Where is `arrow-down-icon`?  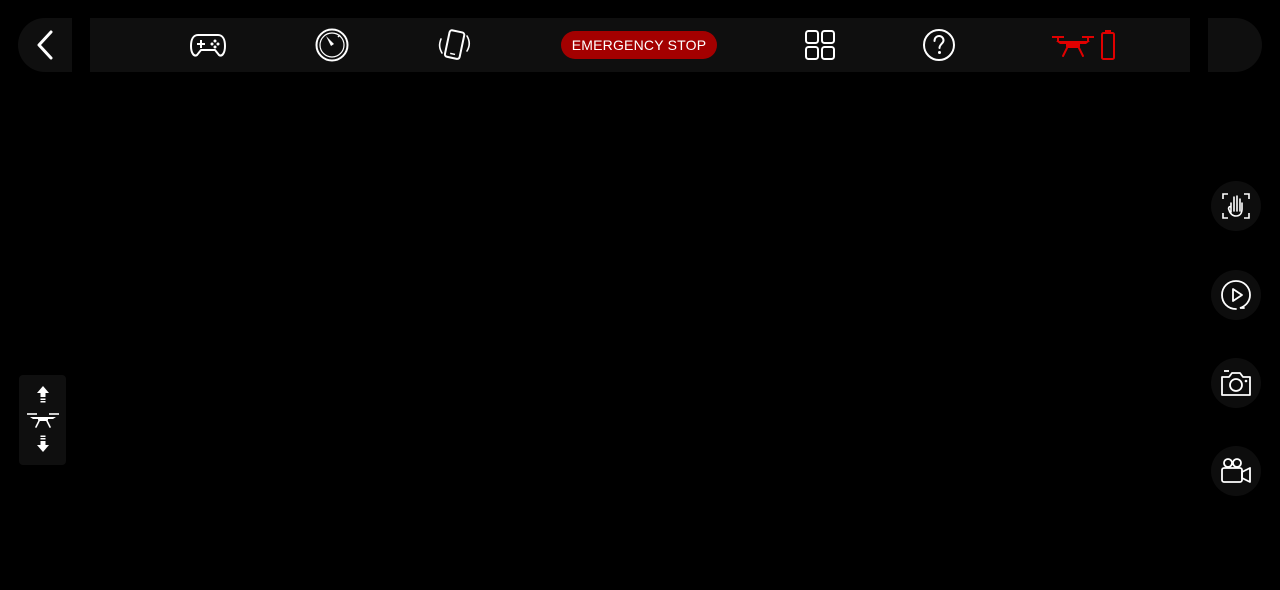
arrow-down-icon is located at coordinates (43, 444).